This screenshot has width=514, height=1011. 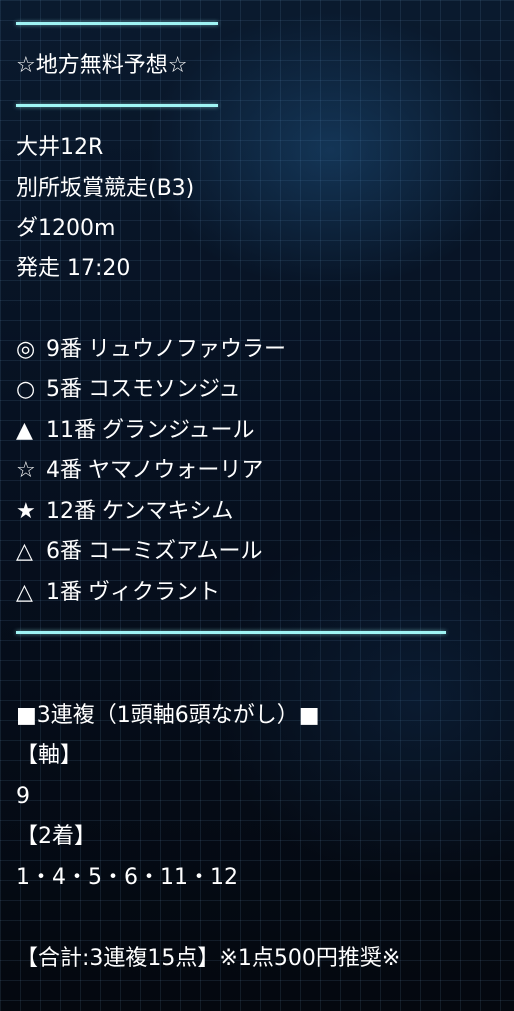 I want to click on pick-row: △ 6番 コーミズアムール, so click(x=139, y=552).